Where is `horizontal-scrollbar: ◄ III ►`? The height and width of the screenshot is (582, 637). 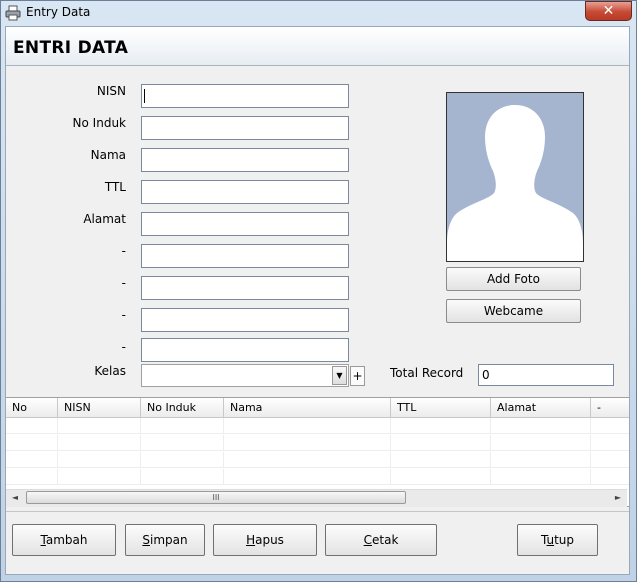
horizontal-scrollbar: ◄ III ► is located at coordinates (316, 498).